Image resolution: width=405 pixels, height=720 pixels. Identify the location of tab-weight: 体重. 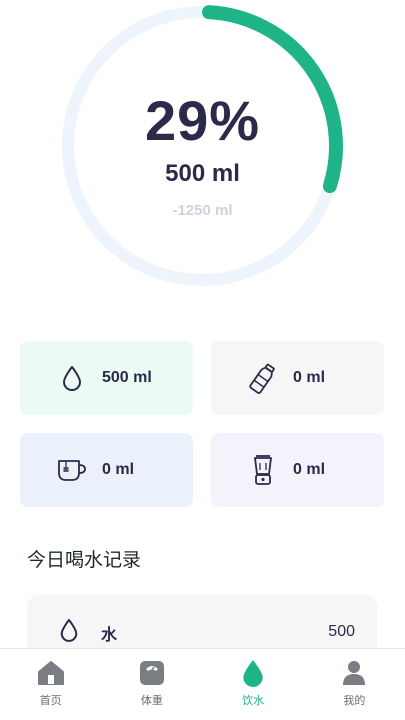
(151, 684).